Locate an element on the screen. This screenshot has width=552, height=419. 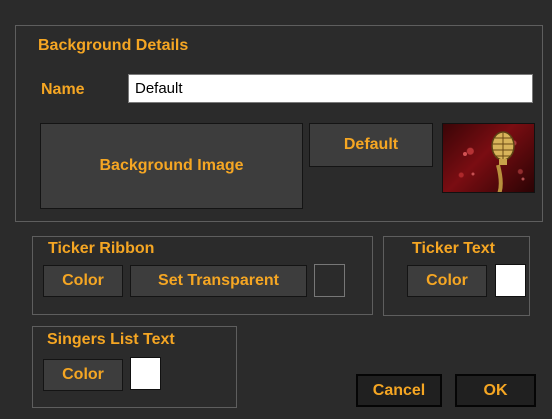
ok-button: OK is located at coordinates (495, 390).